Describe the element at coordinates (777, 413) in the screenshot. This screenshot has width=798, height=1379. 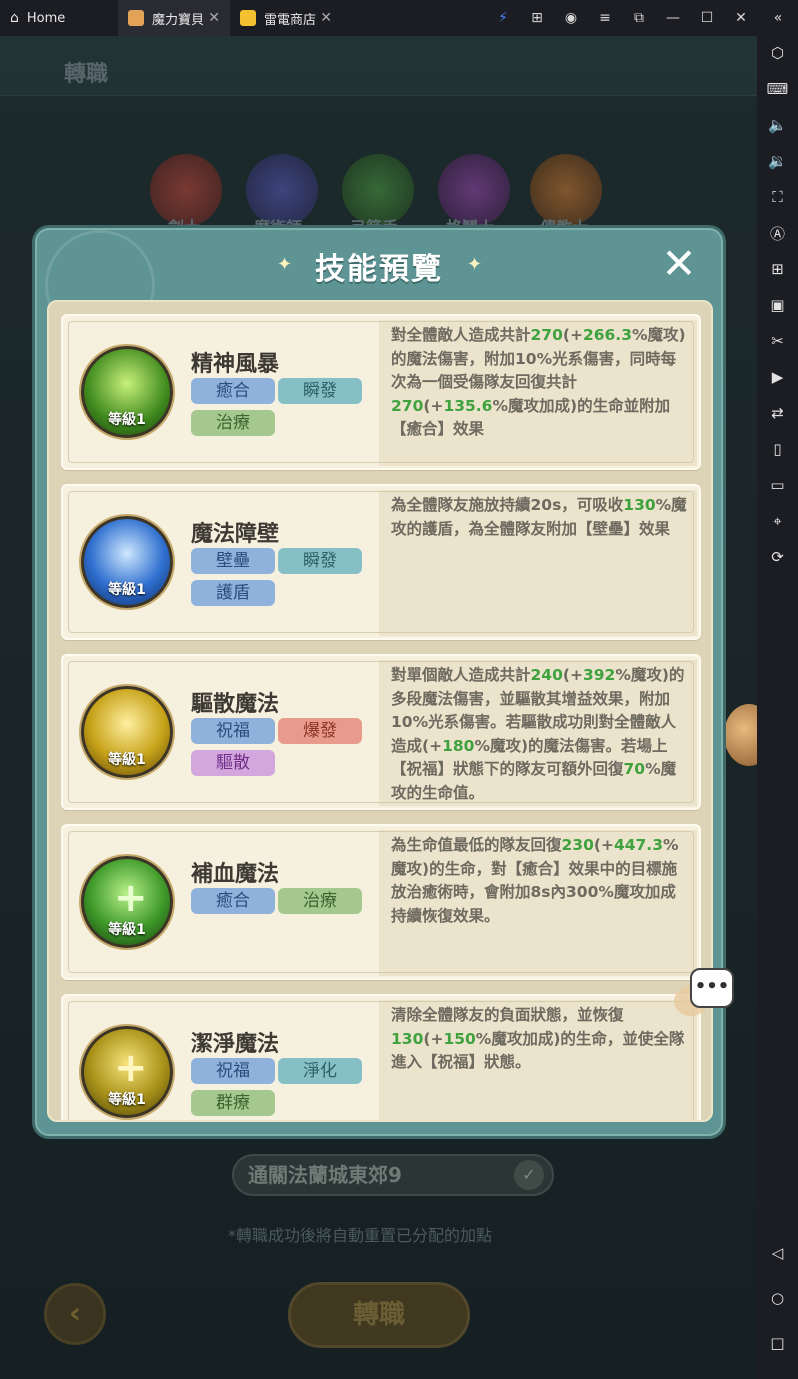
I see `sync-icon: ⇄` at that location.